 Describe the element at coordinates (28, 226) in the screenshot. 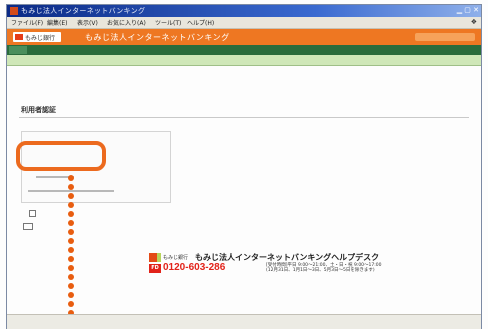

I see `window-icon` at that location.